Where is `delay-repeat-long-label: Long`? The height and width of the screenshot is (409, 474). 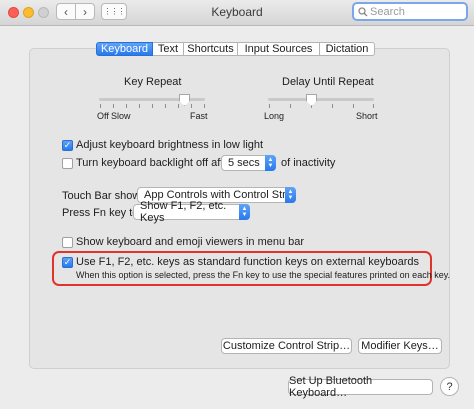 delay-repeat-long-label: Long is located at coordinates (274, 116).